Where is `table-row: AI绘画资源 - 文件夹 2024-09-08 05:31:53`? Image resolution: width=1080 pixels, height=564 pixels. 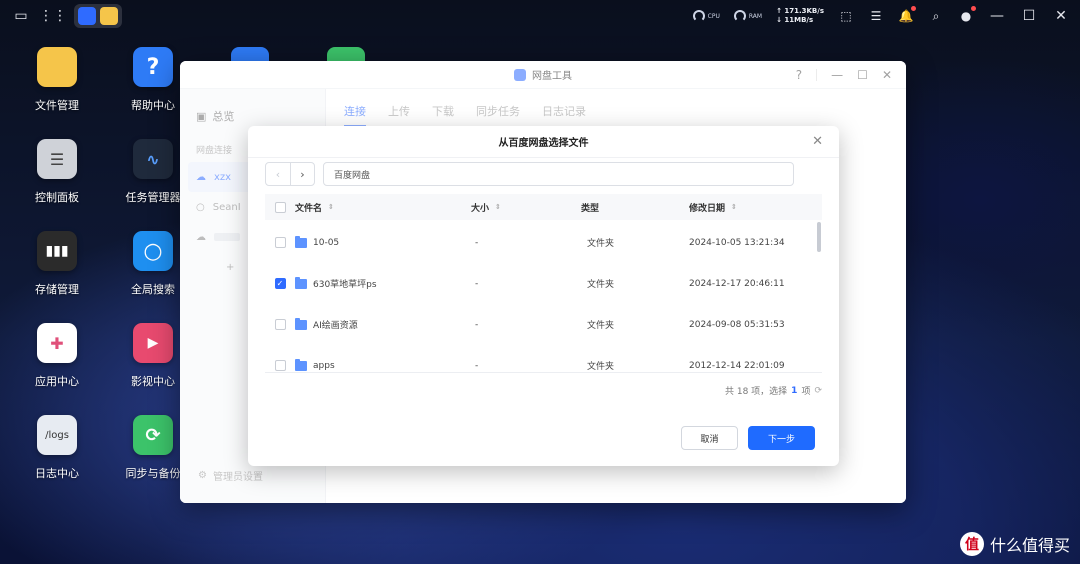 table-row: AI绘画资源 - 文件夹 2024-09-08 05:31:53 is located at coordinates (543, 324).